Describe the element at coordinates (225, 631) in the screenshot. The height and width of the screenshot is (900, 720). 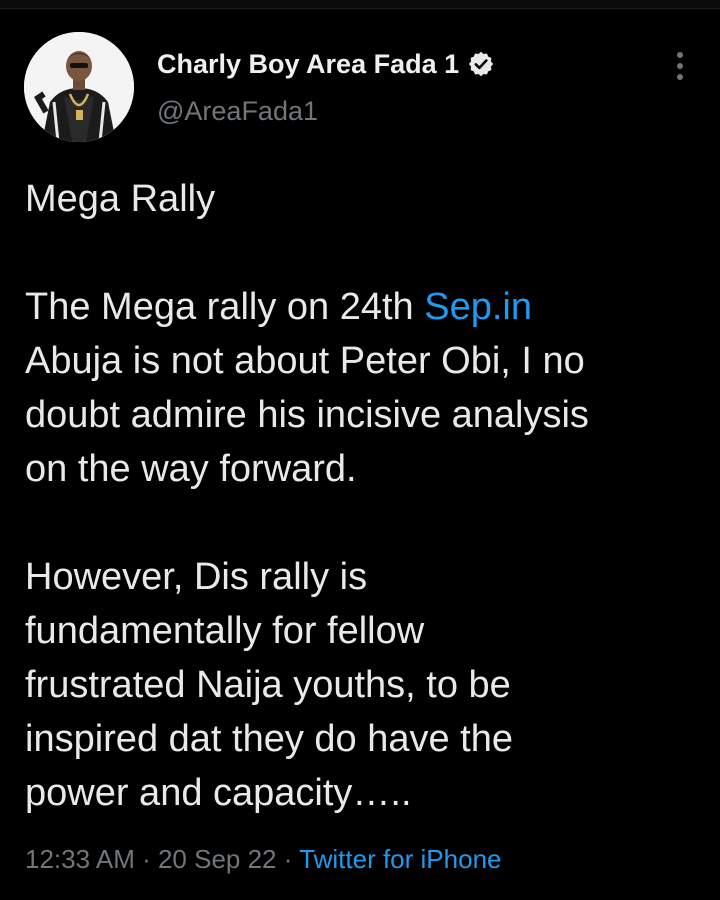
I see `text-line: fundamentally for fellow` at that location.